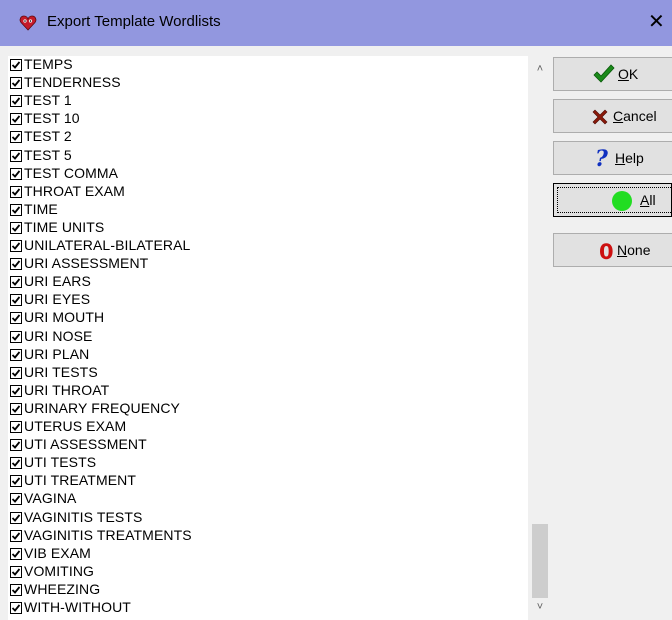  I want to click on list-item: WITH-WITHOUT, so click(268, 608).